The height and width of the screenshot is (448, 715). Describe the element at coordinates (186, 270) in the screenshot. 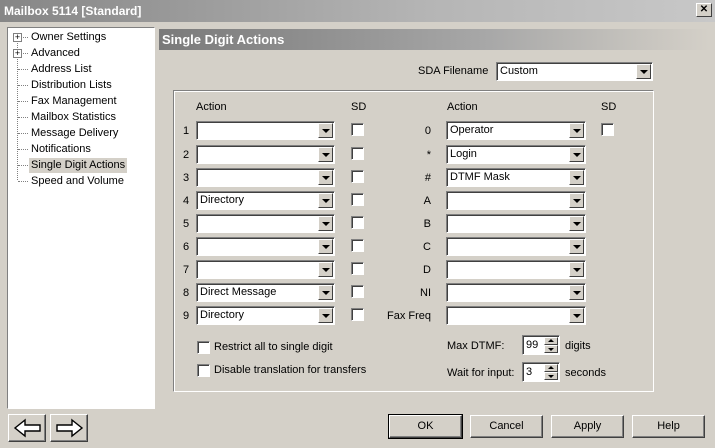

I see `action-key-label: 7` at that location.